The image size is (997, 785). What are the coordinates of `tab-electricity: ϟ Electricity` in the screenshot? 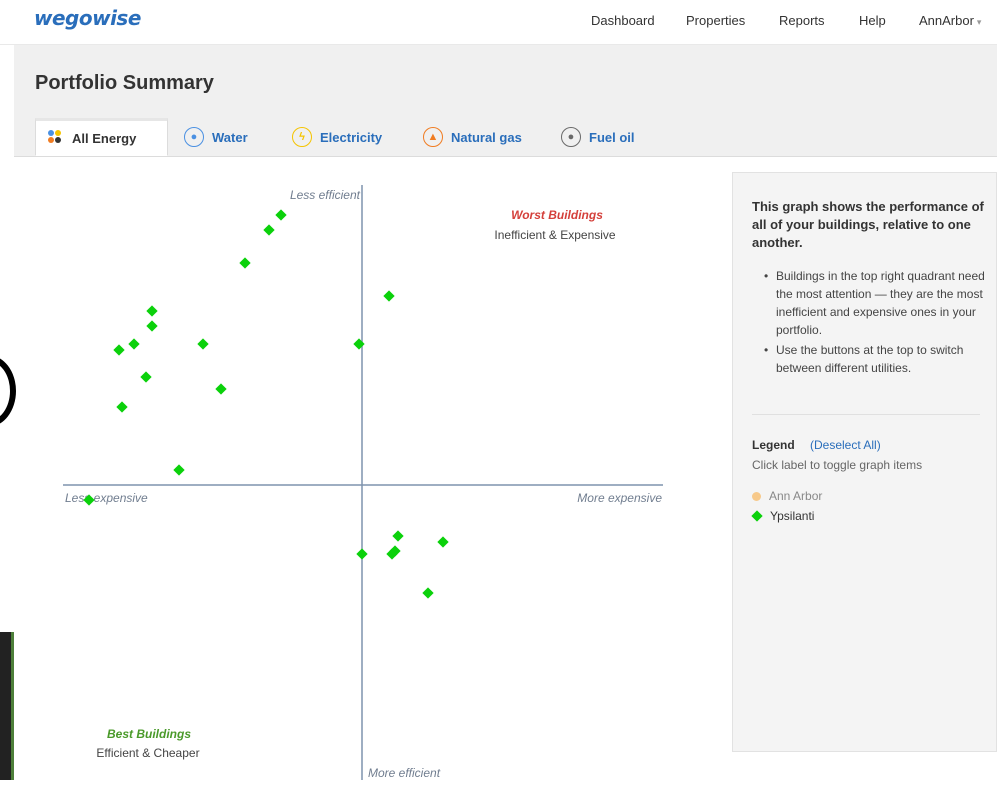 It's located at (337, 137).